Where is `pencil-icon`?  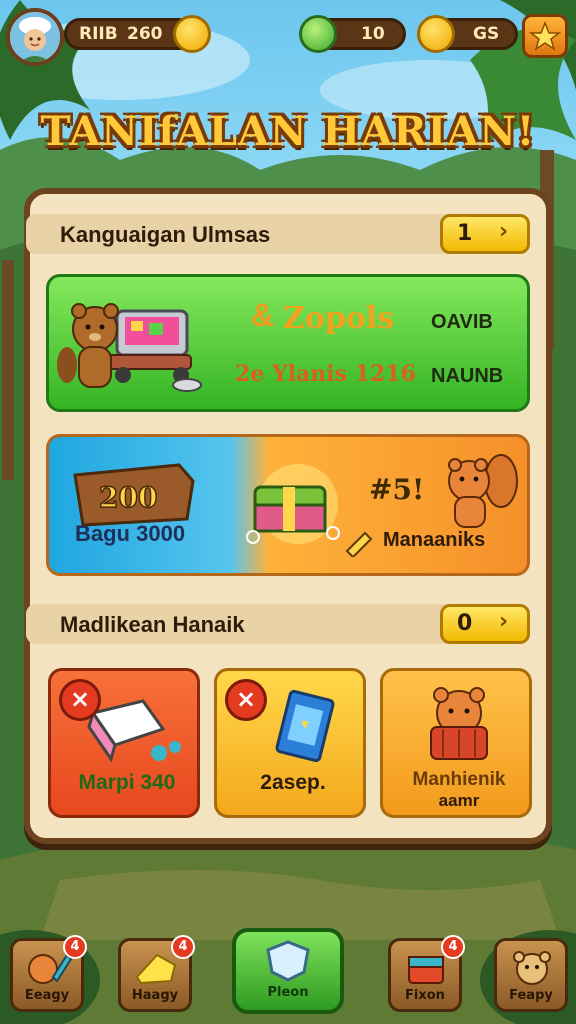
pencil-icon is located at coordinates (359, 544).